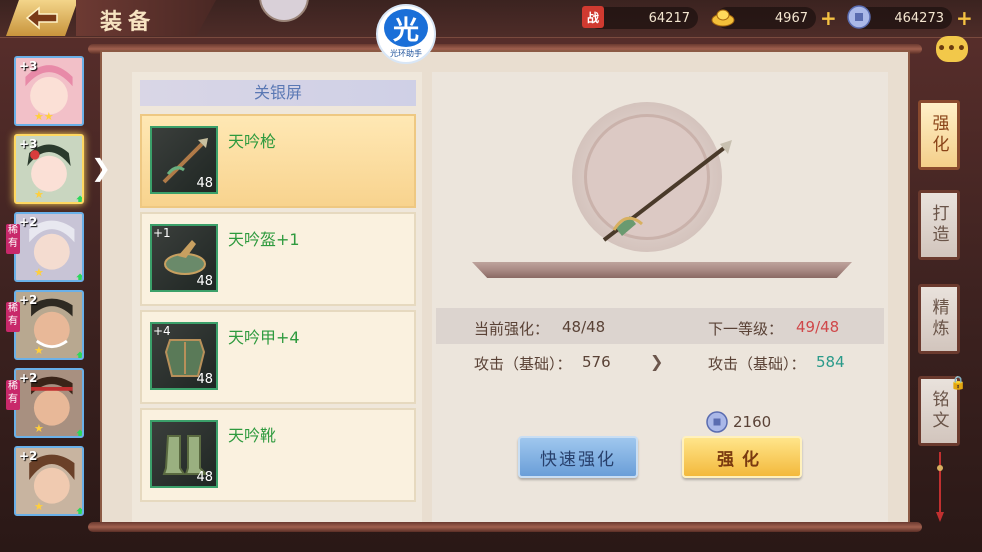  I want to click on resource-battle-power: 64217 战, so click(640, 18).